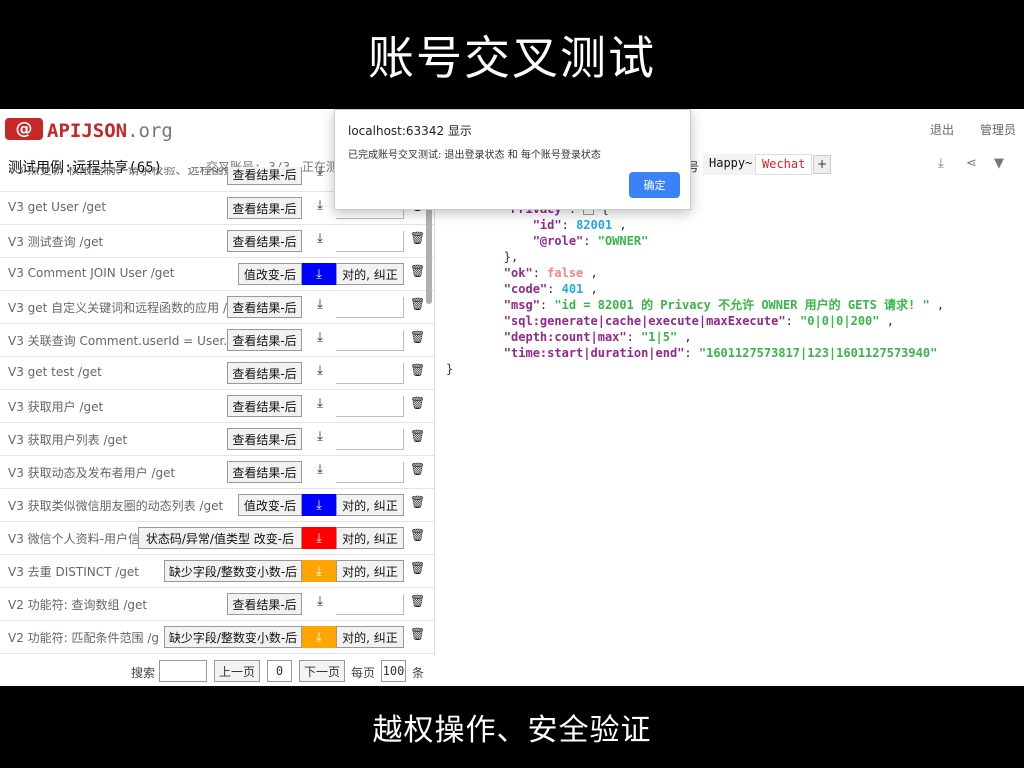 This screenshot has width=1024, height=768. Describe the element at coordinates (217, 472) in the screenshot. I see `test-case-row: V3 获取动态及发布者用户 /get 查看结果-后 ⤓ 🗑` at that location.